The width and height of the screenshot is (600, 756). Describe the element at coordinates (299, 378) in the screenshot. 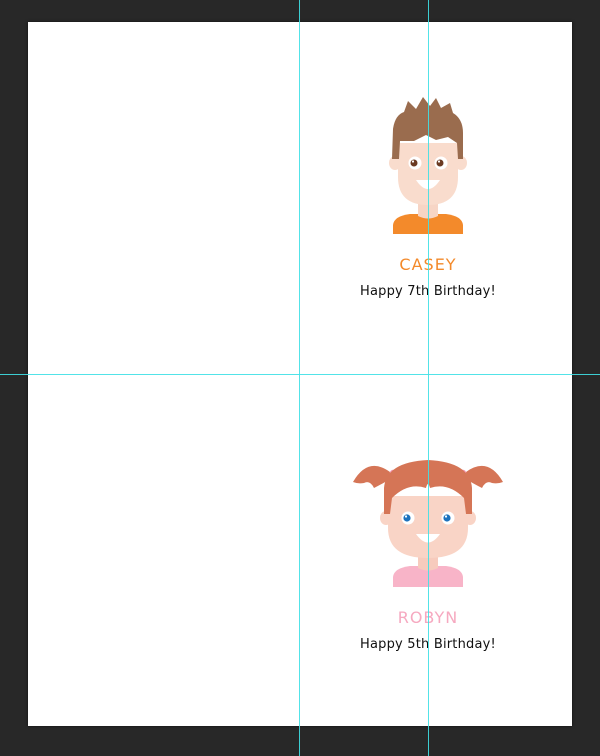

I see `vertical-guide-center` at that location.